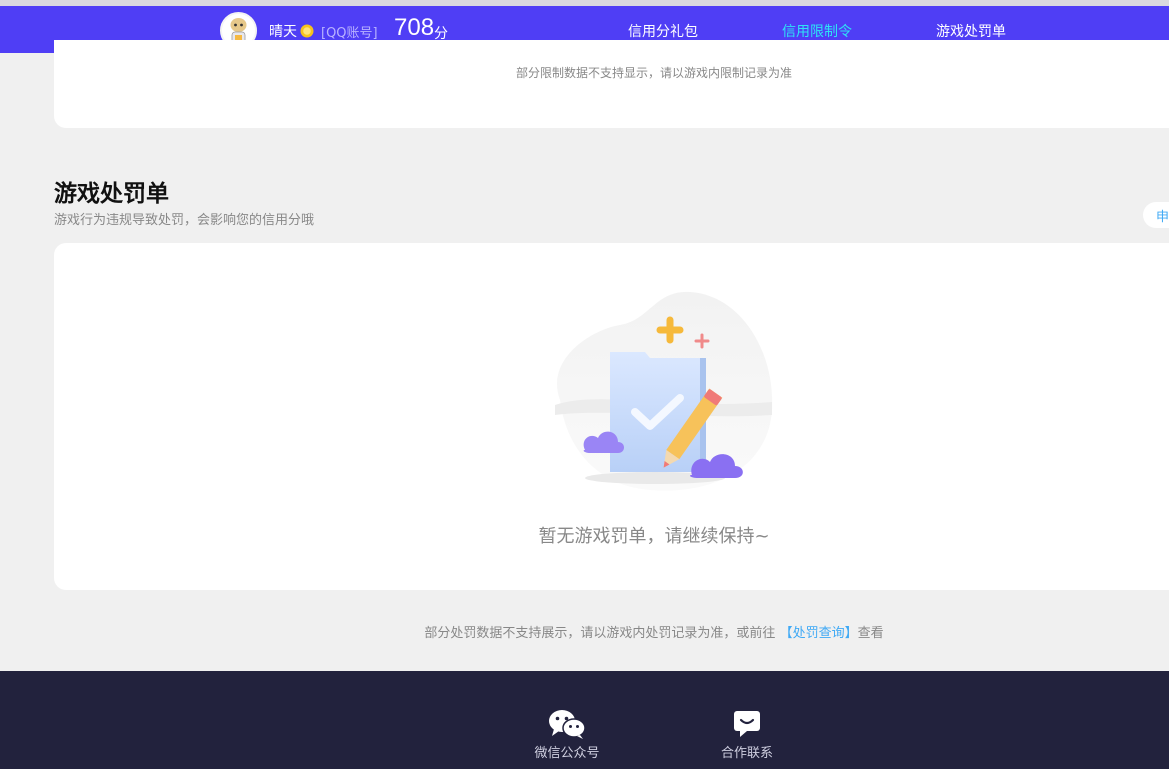 This screenshot has height=769, width=1169. Describe the element at coordinates (746, 753) in the screenshot. I see `footer-contact-label: 合作联系` at that location.